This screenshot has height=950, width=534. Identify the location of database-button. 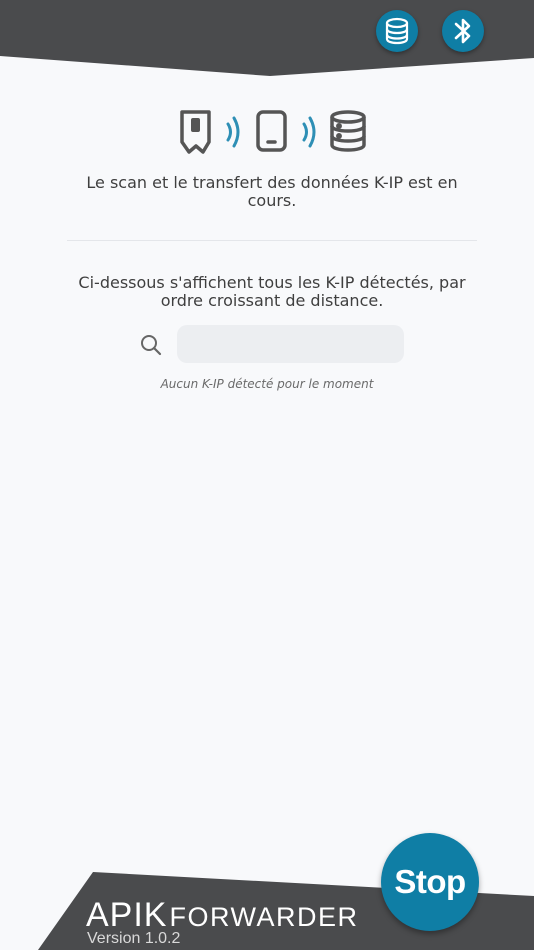
(397, 31).